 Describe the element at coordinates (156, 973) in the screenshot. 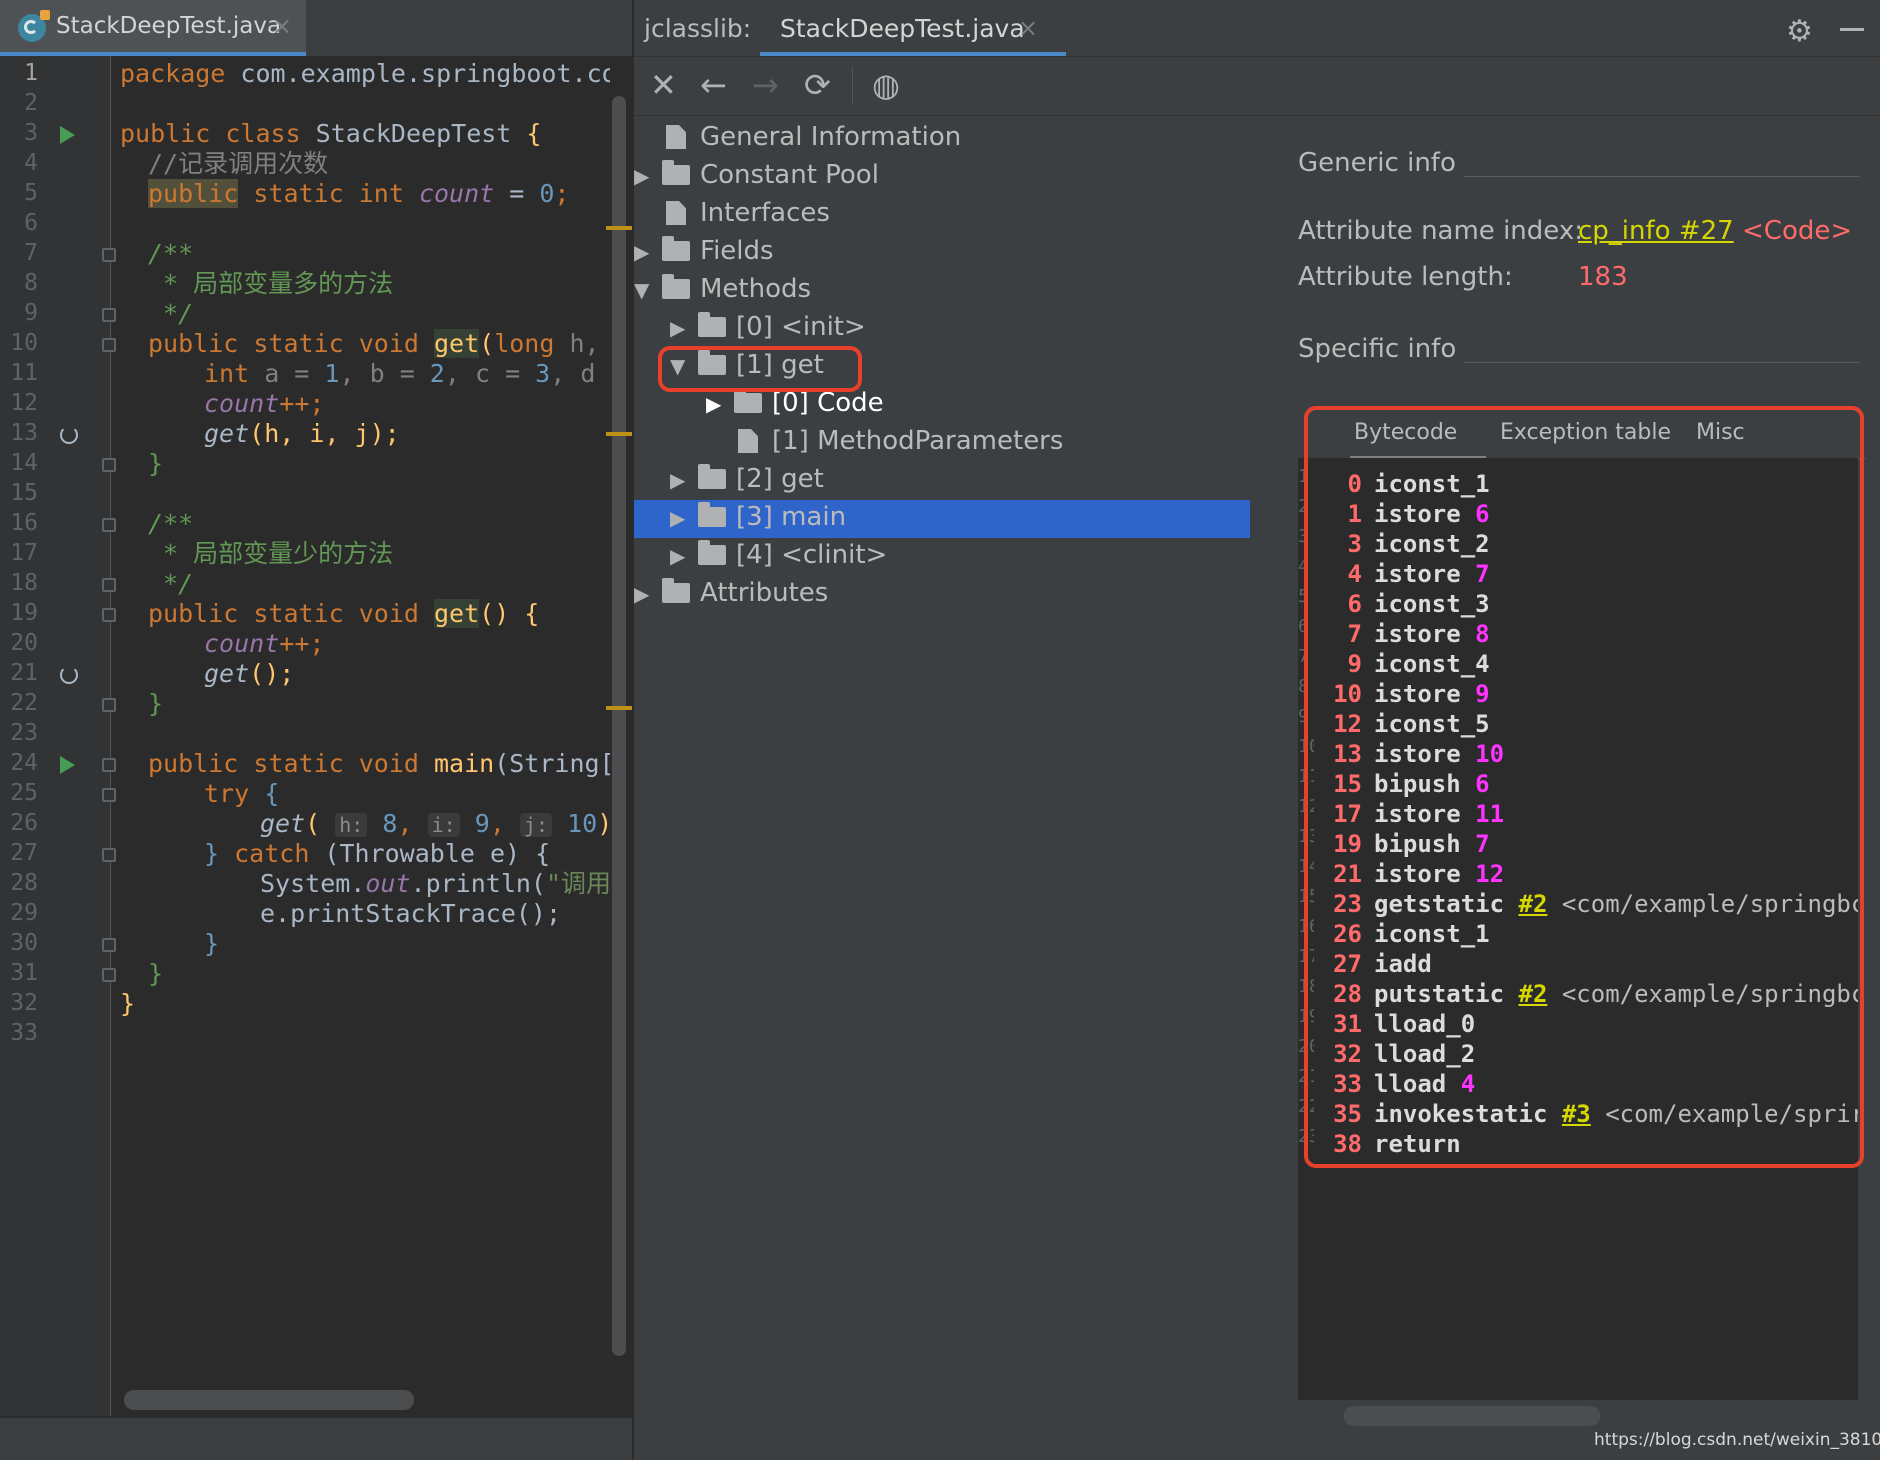

I see `code-line-31: }` at that location.